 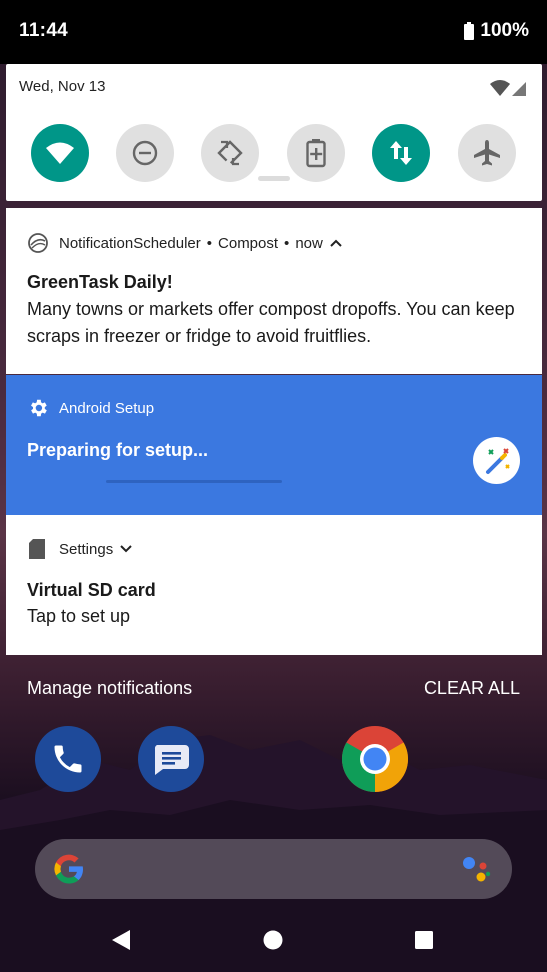 What do you see at coordinates (336, 243) in the screenshot?
I see `chevron-up-icon` at bounding box center [336, 243].